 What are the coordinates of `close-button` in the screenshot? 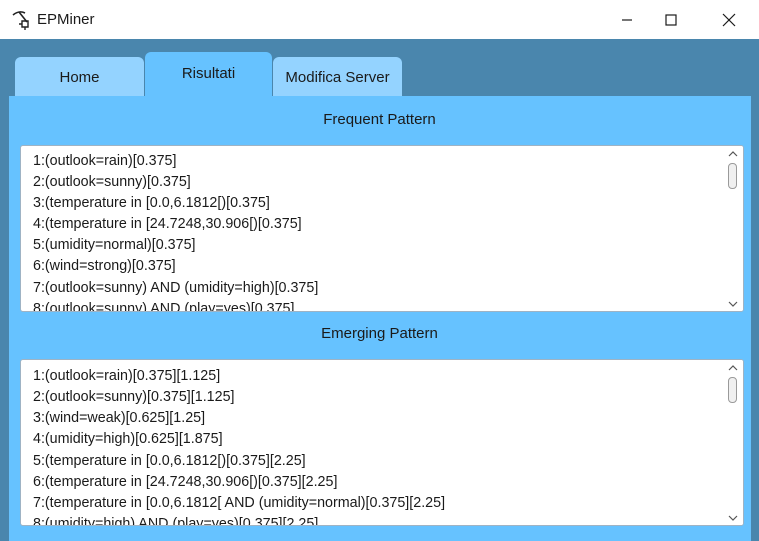 It's located at (729, 19).